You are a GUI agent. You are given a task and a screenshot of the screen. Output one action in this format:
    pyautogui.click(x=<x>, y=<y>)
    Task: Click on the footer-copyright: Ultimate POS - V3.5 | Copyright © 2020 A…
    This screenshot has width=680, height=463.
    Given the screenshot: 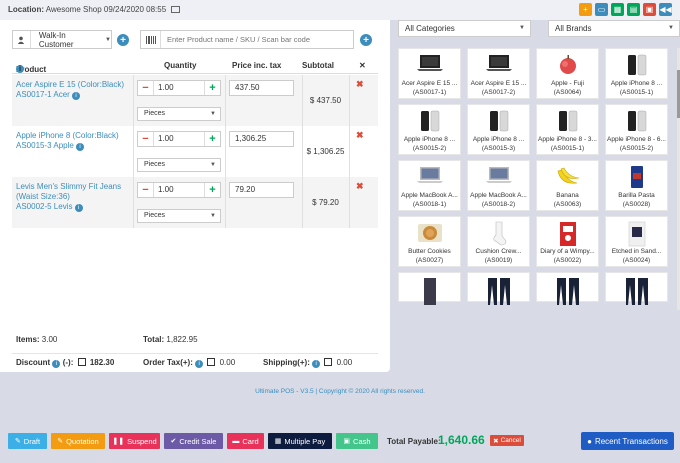 What is the action you would take?
    pyautogui.click(x=340, y=391)
    